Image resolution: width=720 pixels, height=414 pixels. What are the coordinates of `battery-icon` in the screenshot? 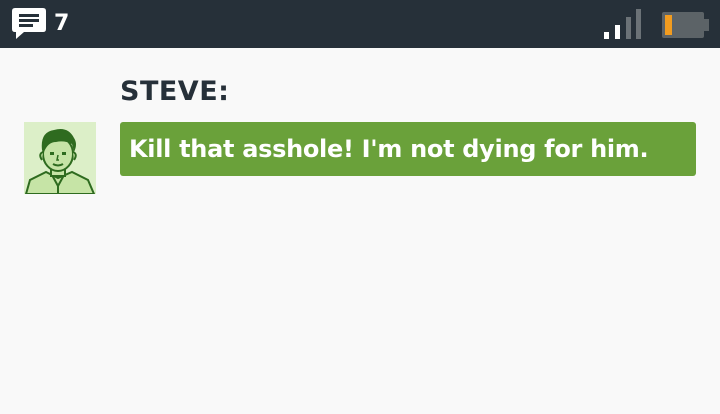 It's located at (685, 25).